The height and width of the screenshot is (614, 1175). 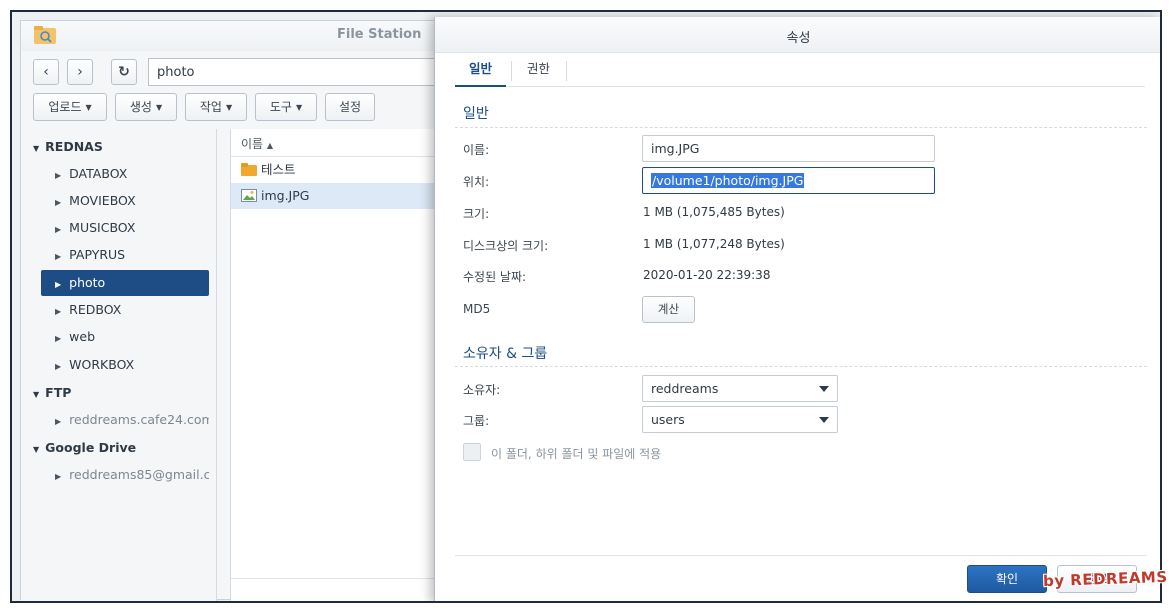 I want to click on modified-date-value: 2020-01-20 22:39:38, so click(x=707, y=275).